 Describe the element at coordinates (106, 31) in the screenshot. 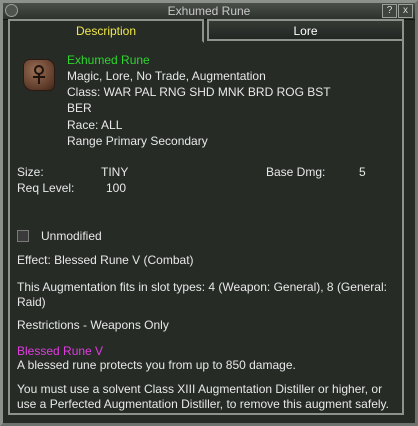

I see `tab-description: Description` at that location.